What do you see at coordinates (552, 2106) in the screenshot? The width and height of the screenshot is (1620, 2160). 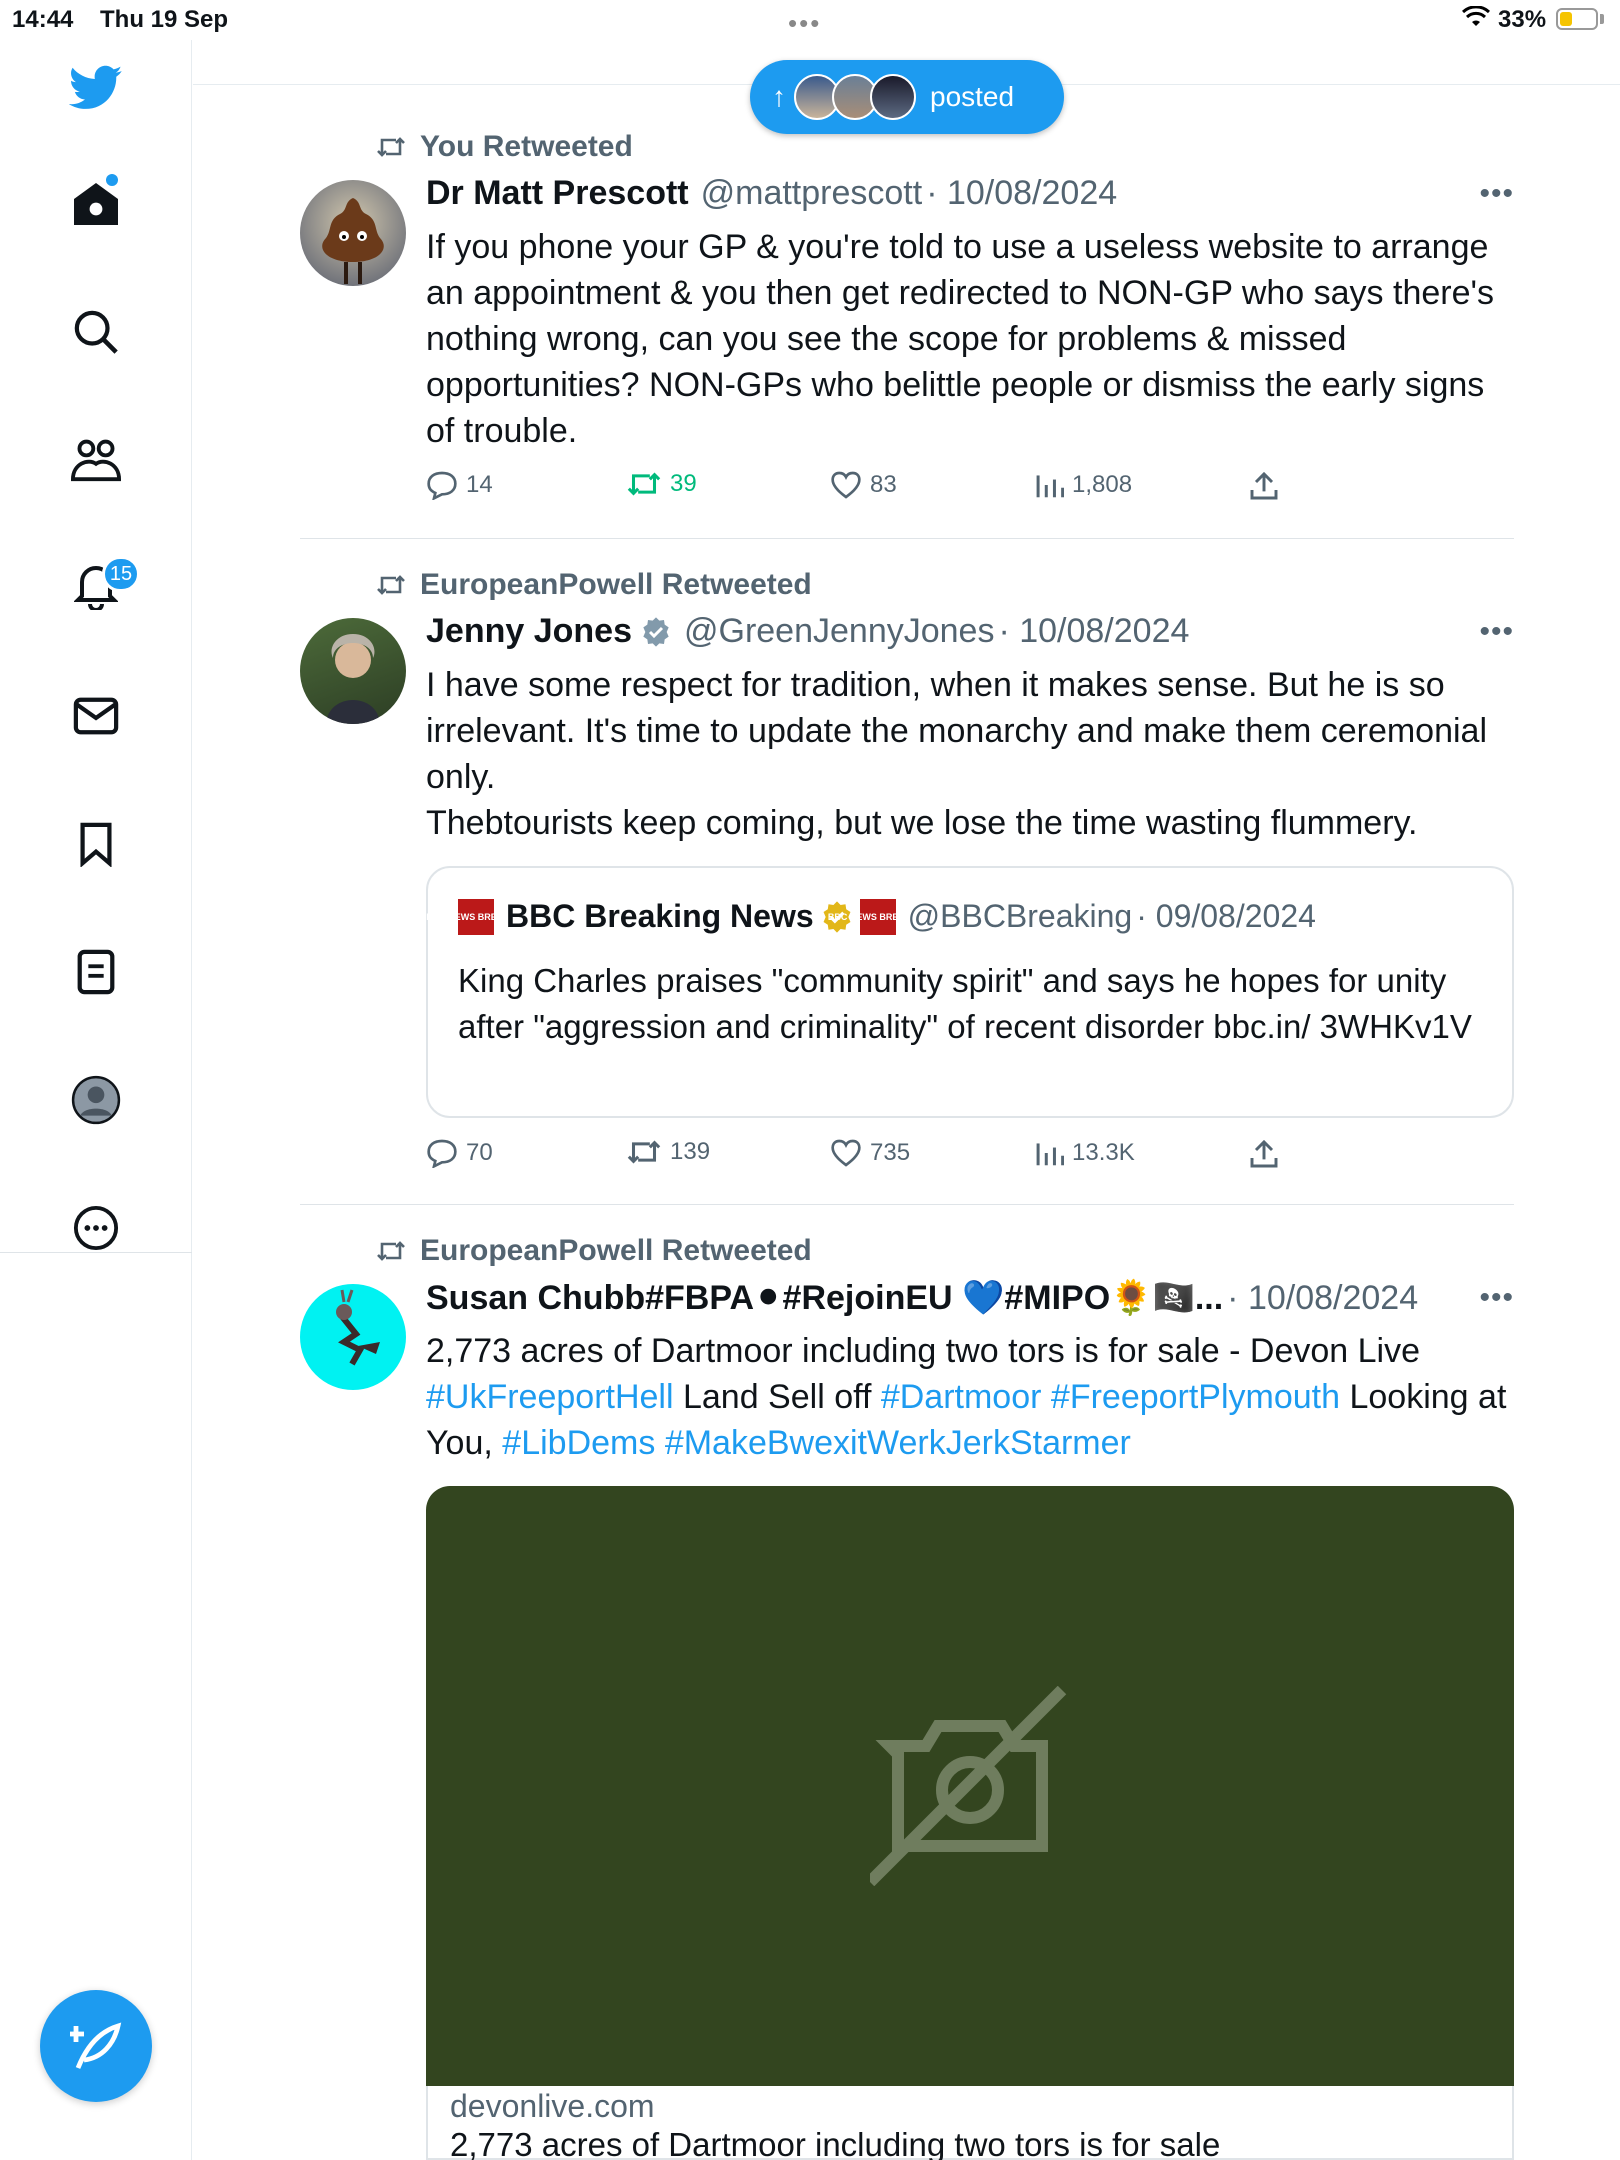 I see `link-card-domain: devonlive.com` at bounding box center [552, 2106].